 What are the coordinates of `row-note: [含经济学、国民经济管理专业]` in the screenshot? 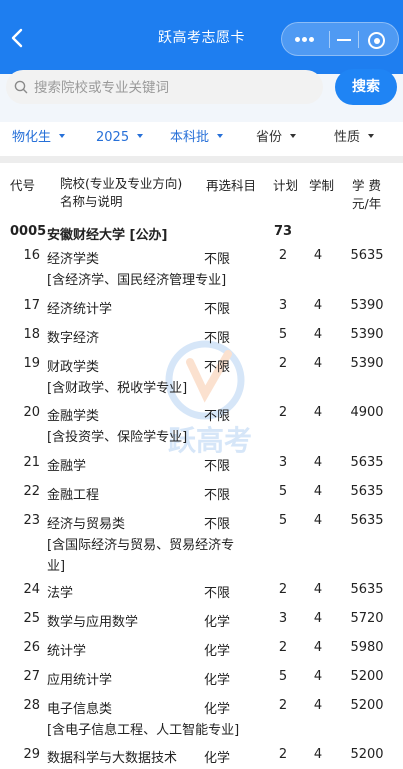 It's located at (137, 280).